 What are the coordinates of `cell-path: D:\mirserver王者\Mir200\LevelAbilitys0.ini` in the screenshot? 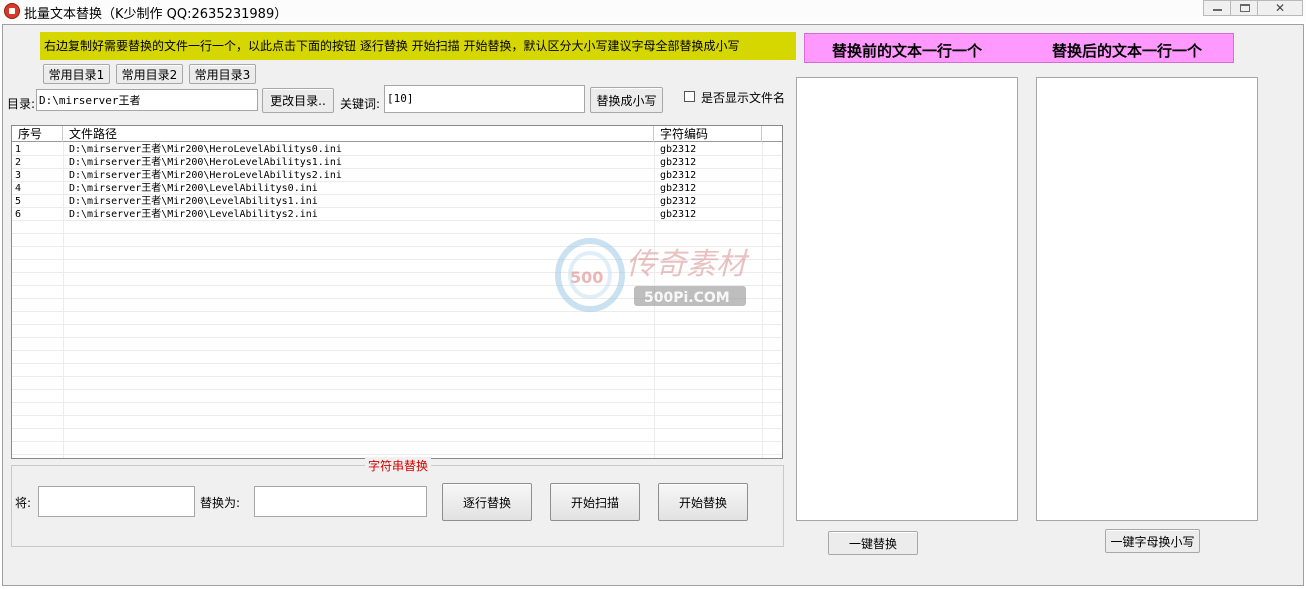 It's located at (193, 188).